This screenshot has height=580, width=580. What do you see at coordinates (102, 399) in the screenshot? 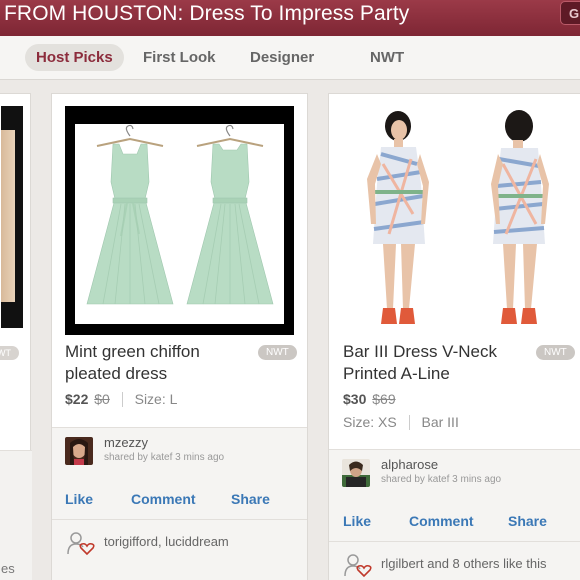
I see `original-price: $0` at bounding box center [102, 399].